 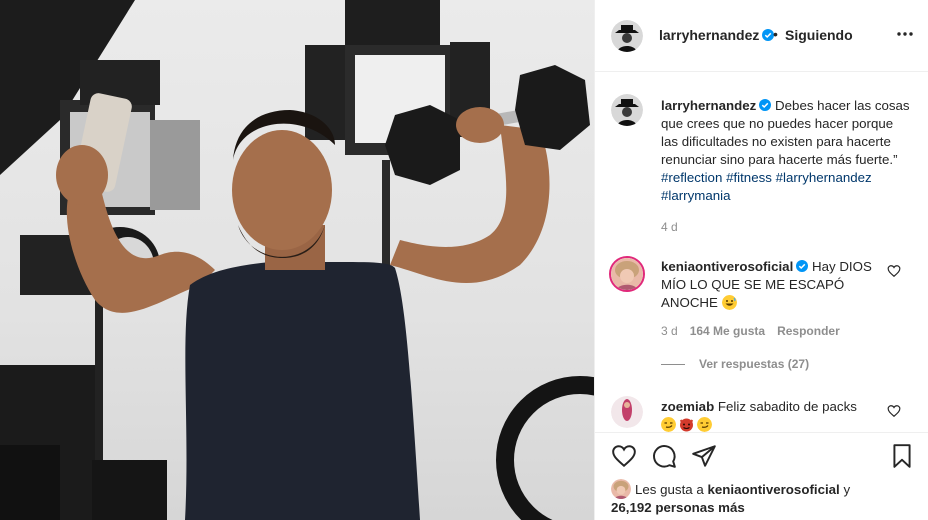 I want to click on comment-body: zoemiab Feliz sabadito de packs, so click(x=771, y=415).